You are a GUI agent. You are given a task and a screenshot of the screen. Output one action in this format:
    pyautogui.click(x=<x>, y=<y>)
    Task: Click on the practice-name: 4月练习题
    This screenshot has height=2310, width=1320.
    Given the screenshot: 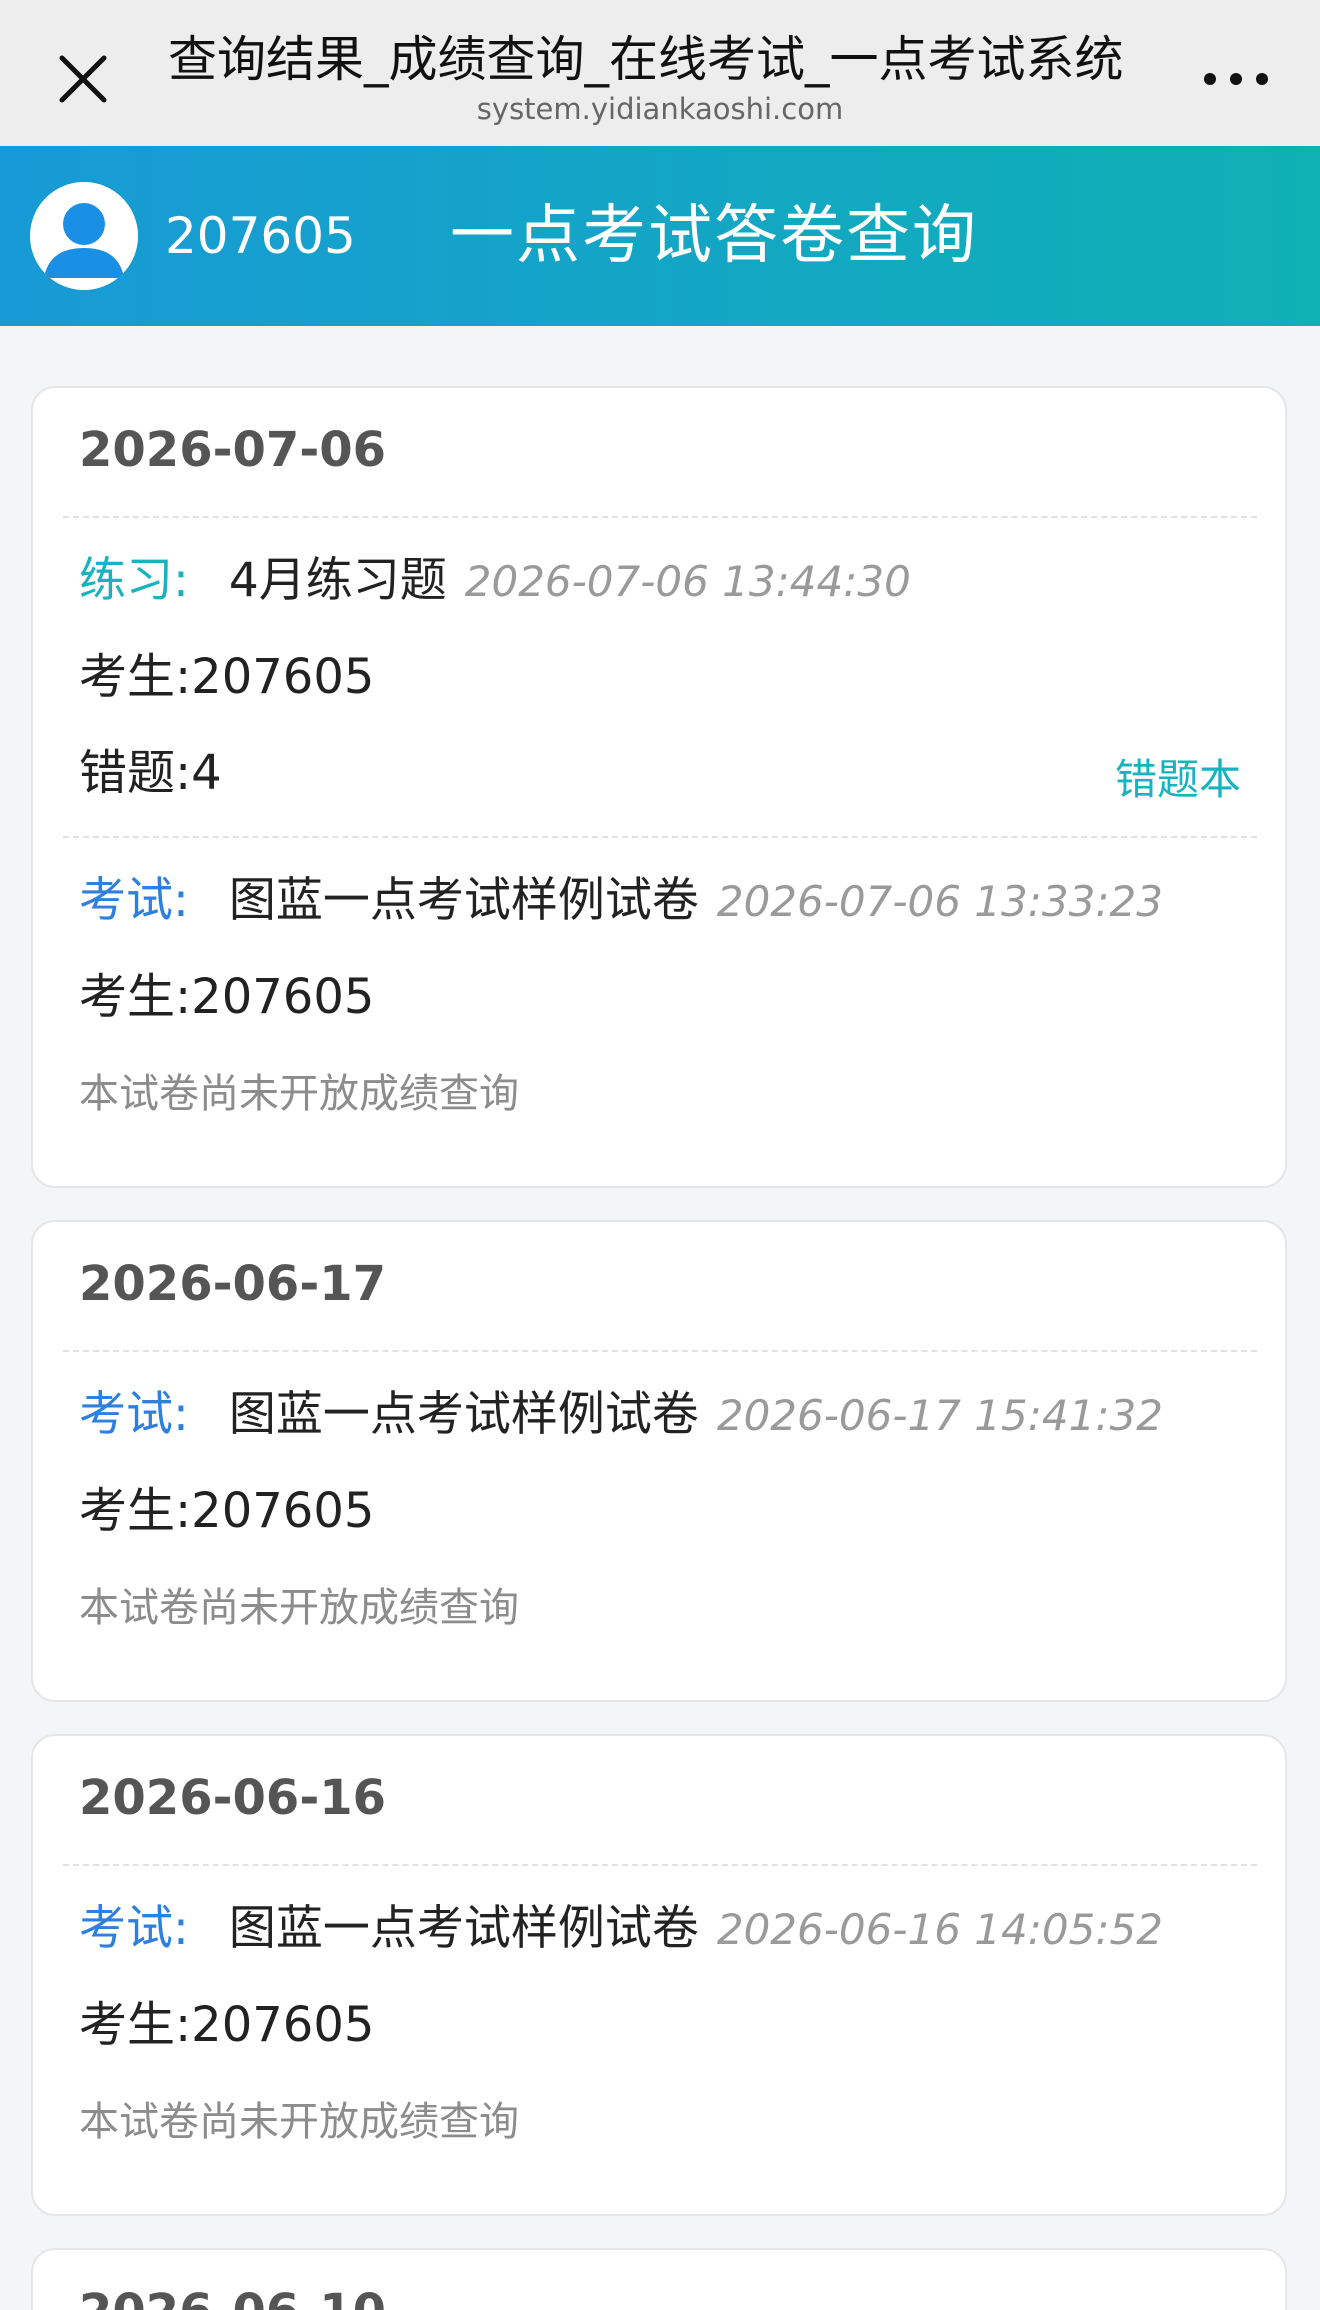 What is the action you would take?
    pyautogui.click(x=337, y=580)
    